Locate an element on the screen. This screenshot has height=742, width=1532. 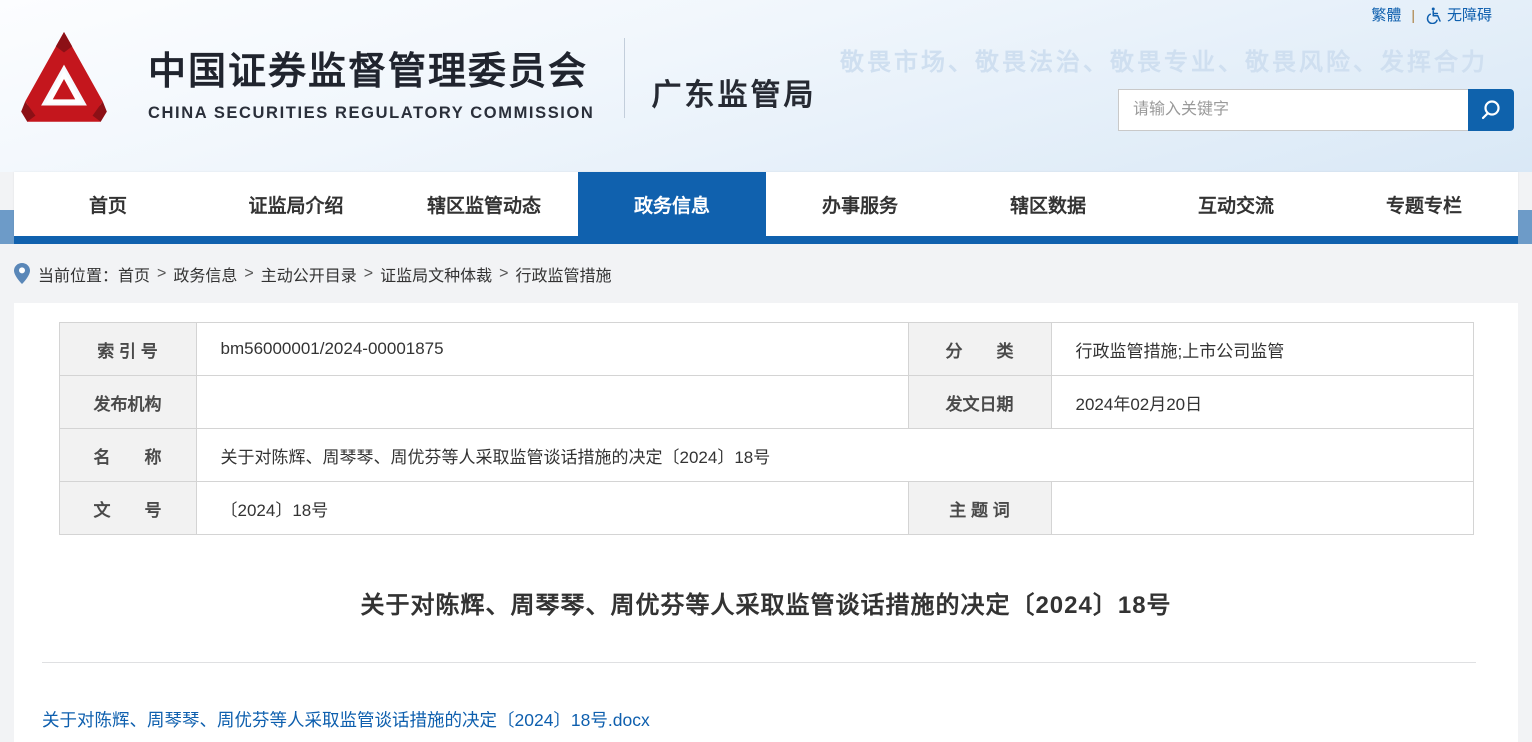
brand-divider is located at coordinates (625, 78).